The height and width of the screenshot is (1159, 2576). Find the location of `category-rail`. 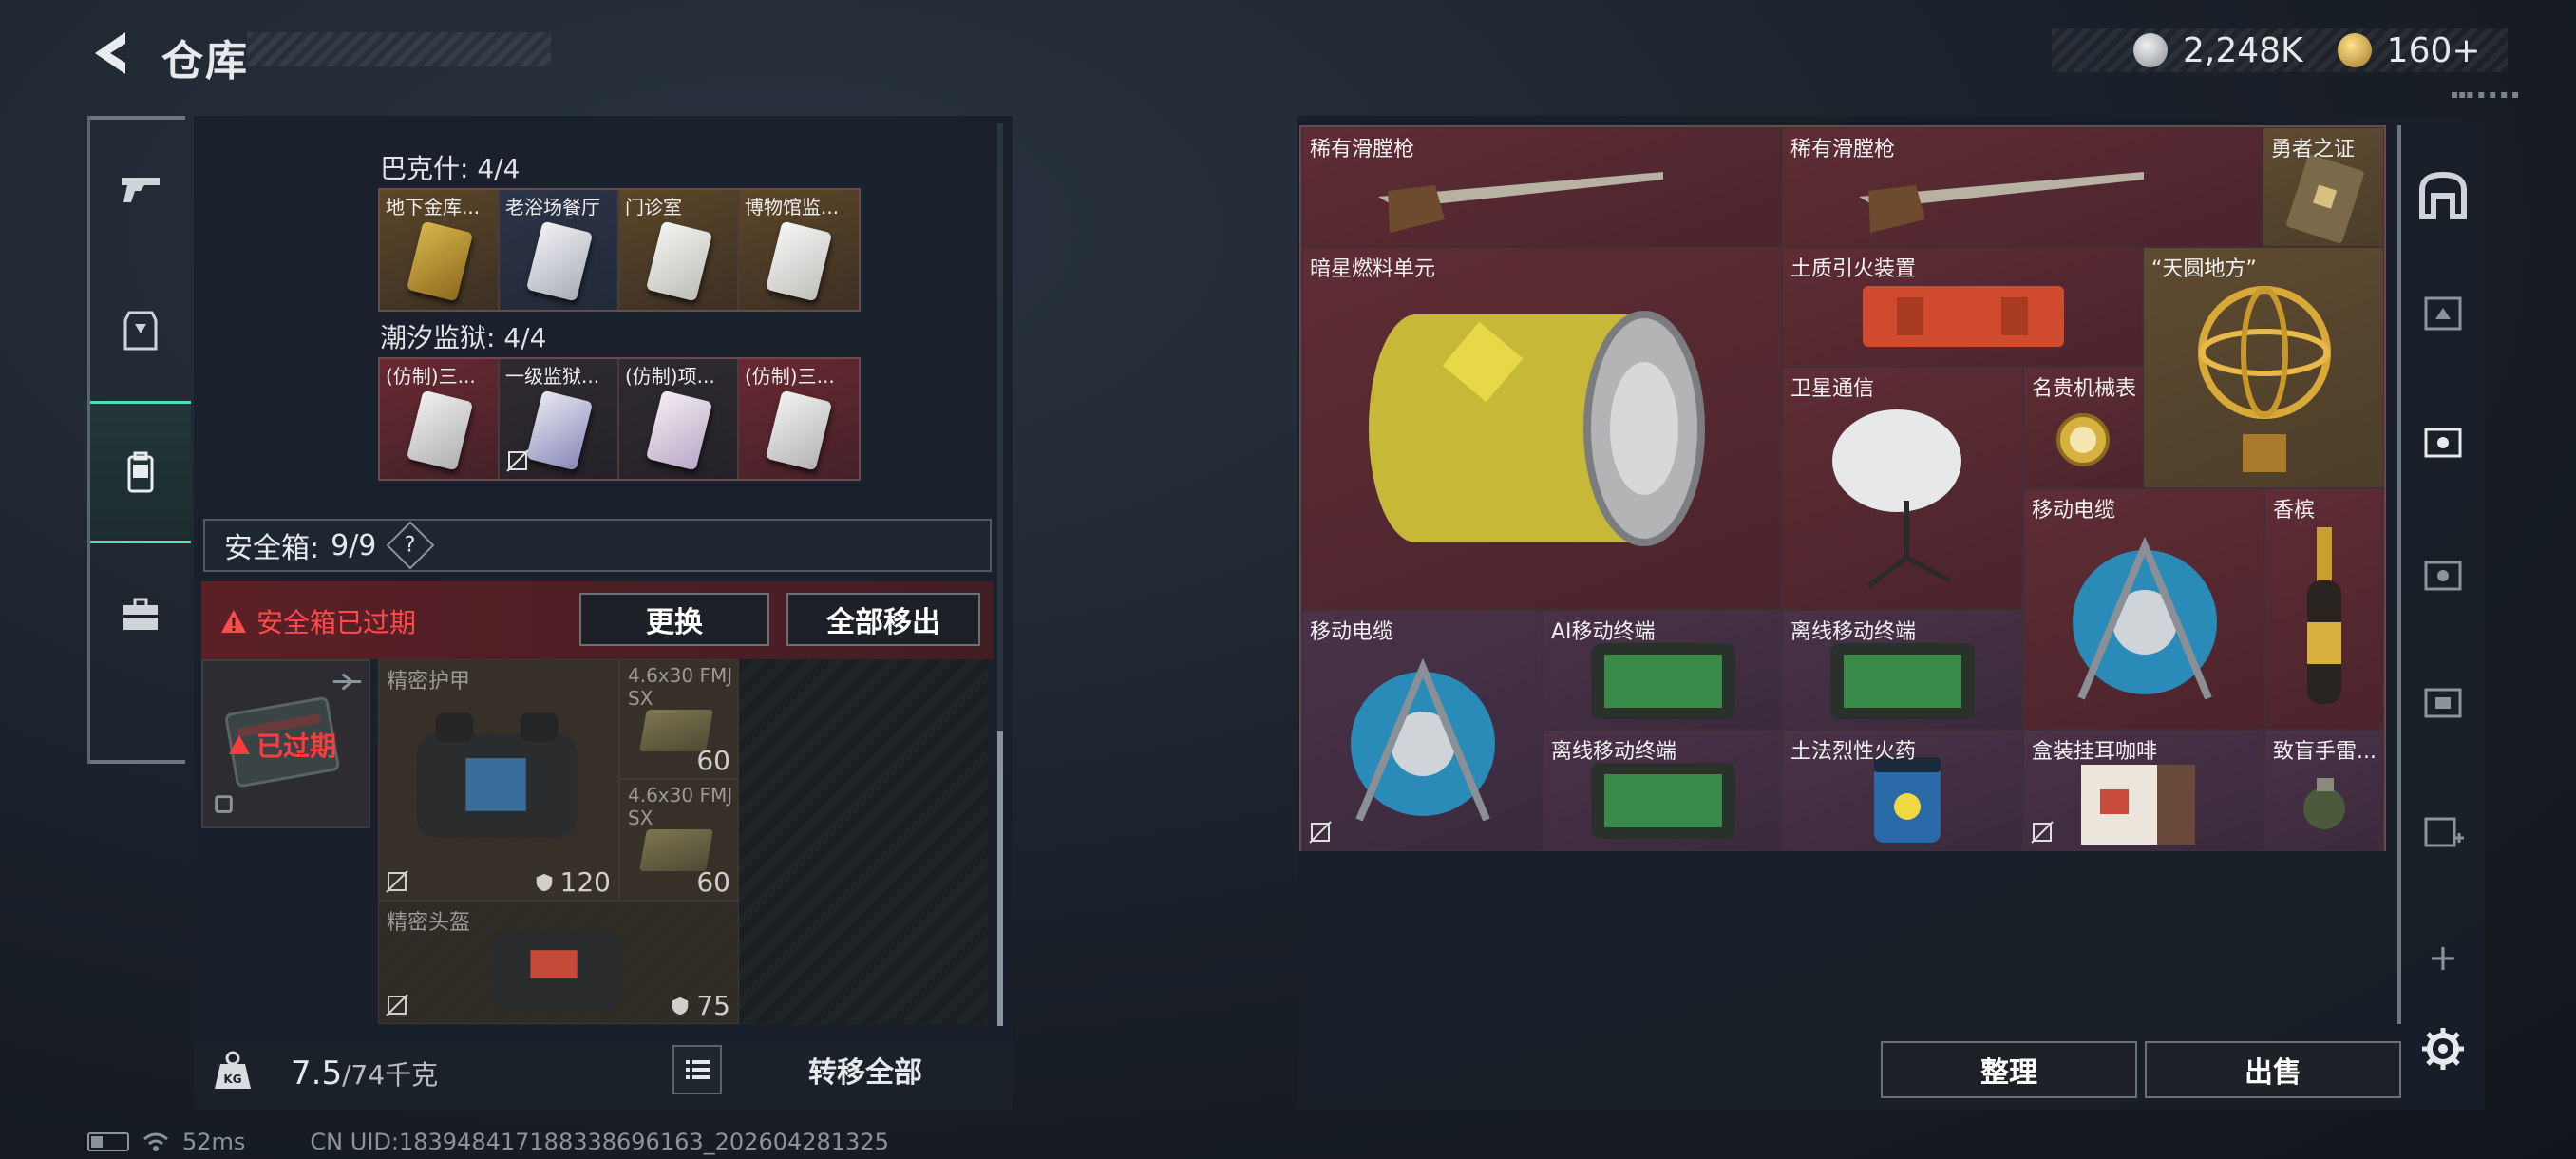

category-rail is located at coordinates (139, 440).